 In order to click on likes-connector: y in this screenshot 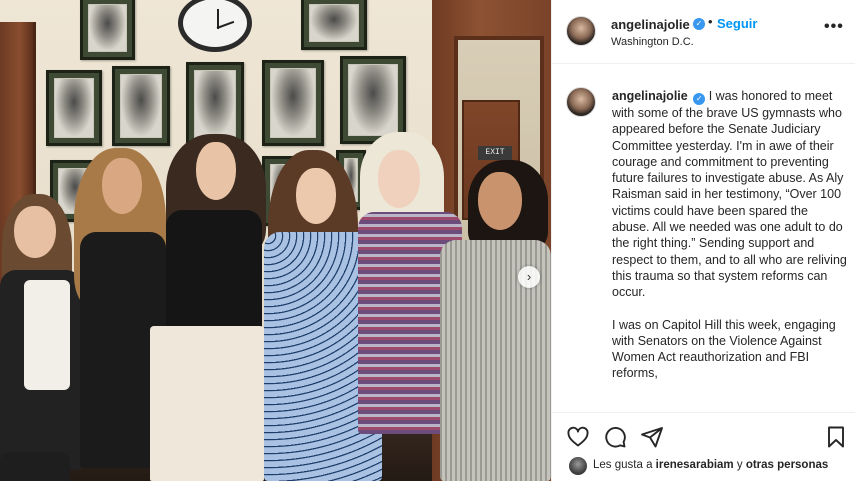, I will do `click(739, 465)`.